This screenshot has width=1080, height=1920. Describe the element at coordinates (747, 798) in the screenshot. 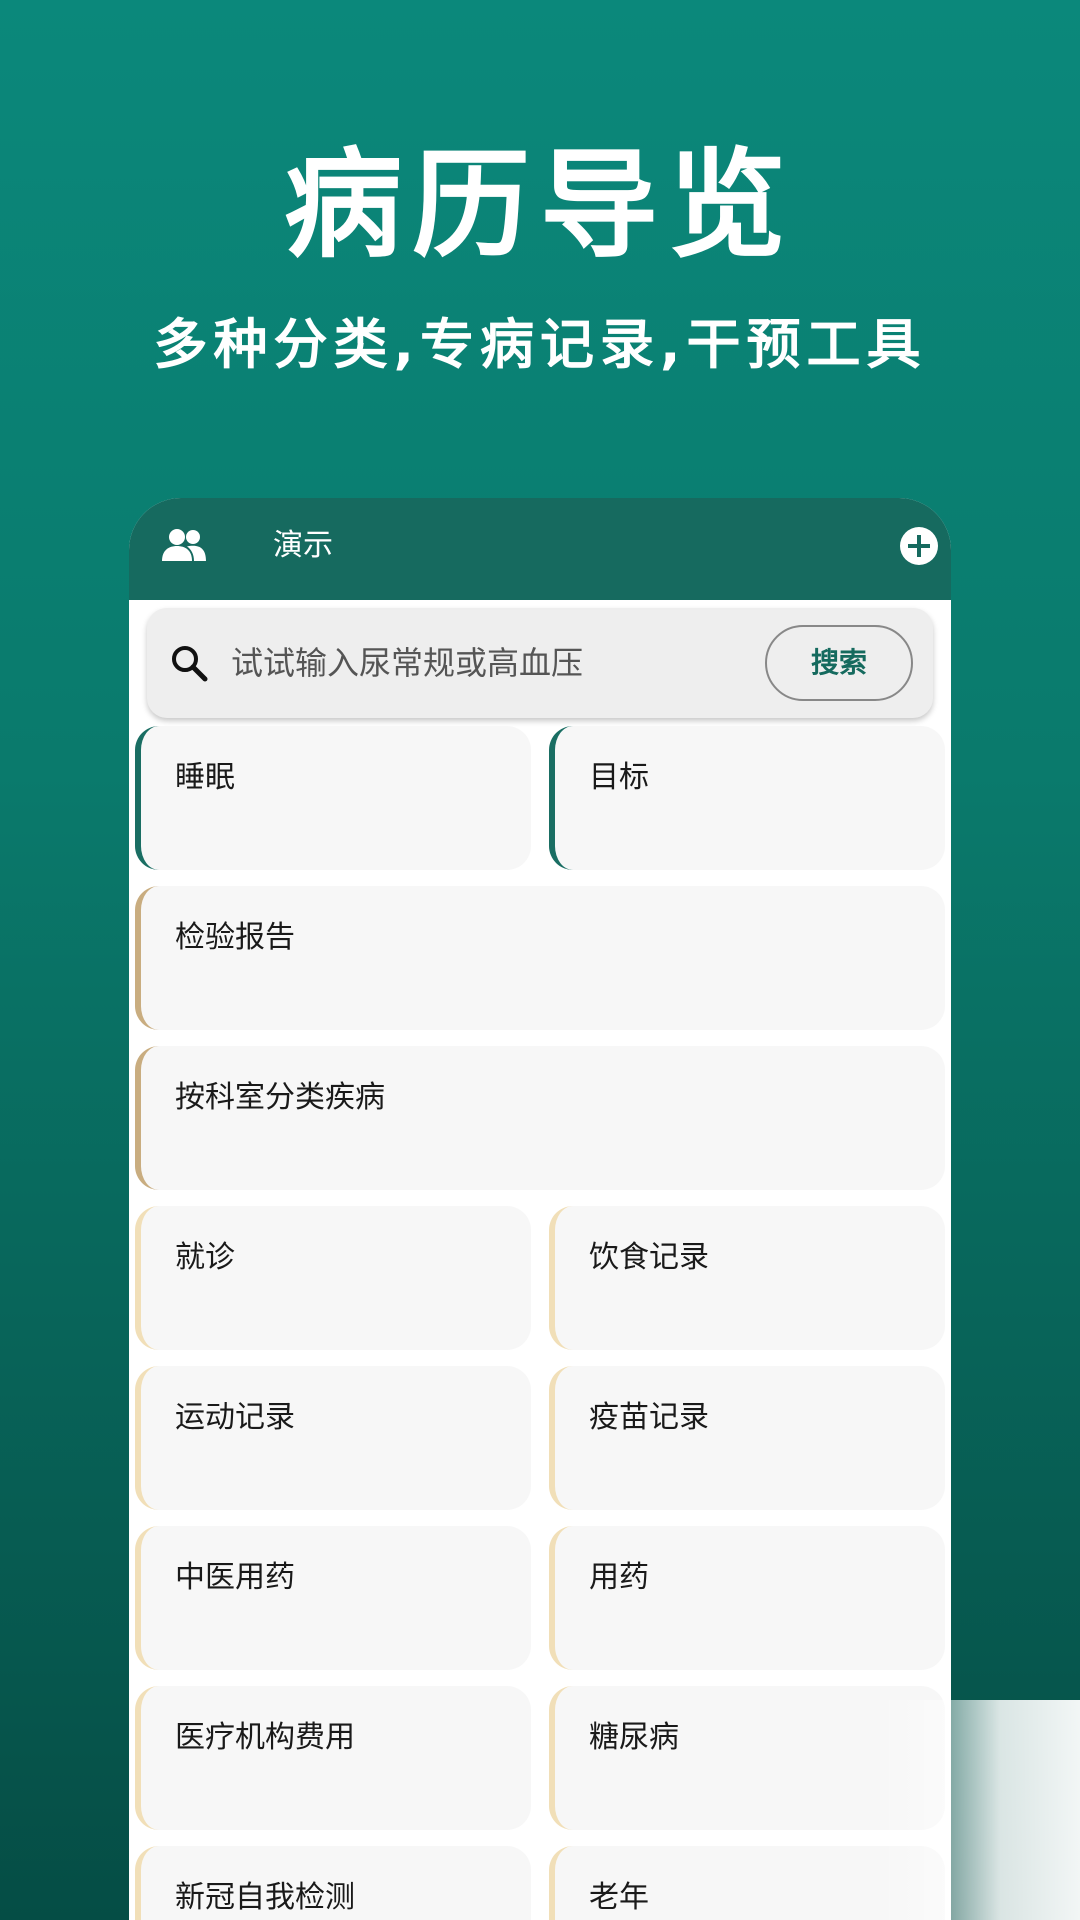

I see `tile-goal: 目标` at that location.